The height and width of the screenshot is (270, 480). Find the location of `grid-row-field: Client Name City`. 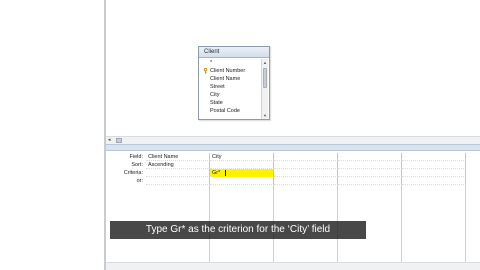

grid-row-field: Client Name City is located at coordinates (313, 157).